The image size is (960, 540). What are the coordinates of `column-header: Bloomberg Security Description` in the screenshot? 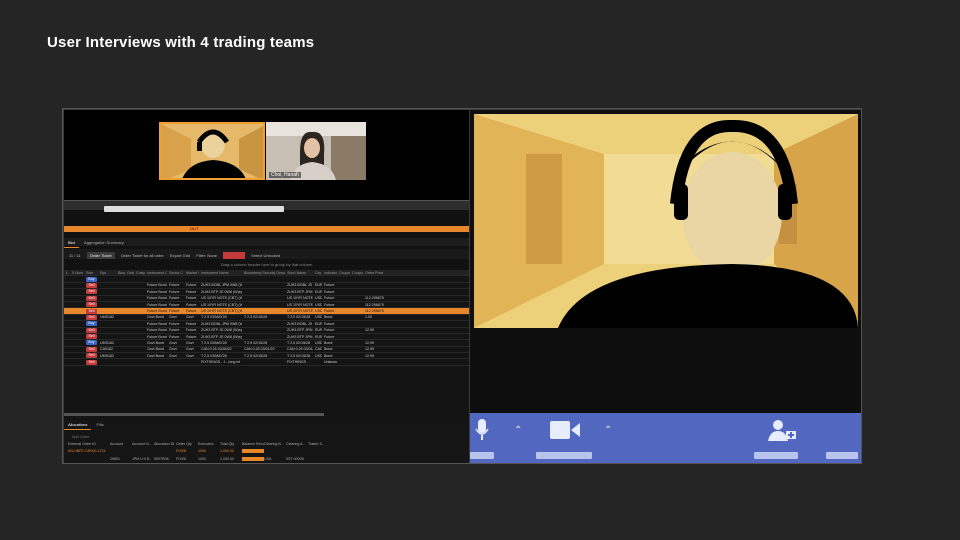 It's located at (263, 273).